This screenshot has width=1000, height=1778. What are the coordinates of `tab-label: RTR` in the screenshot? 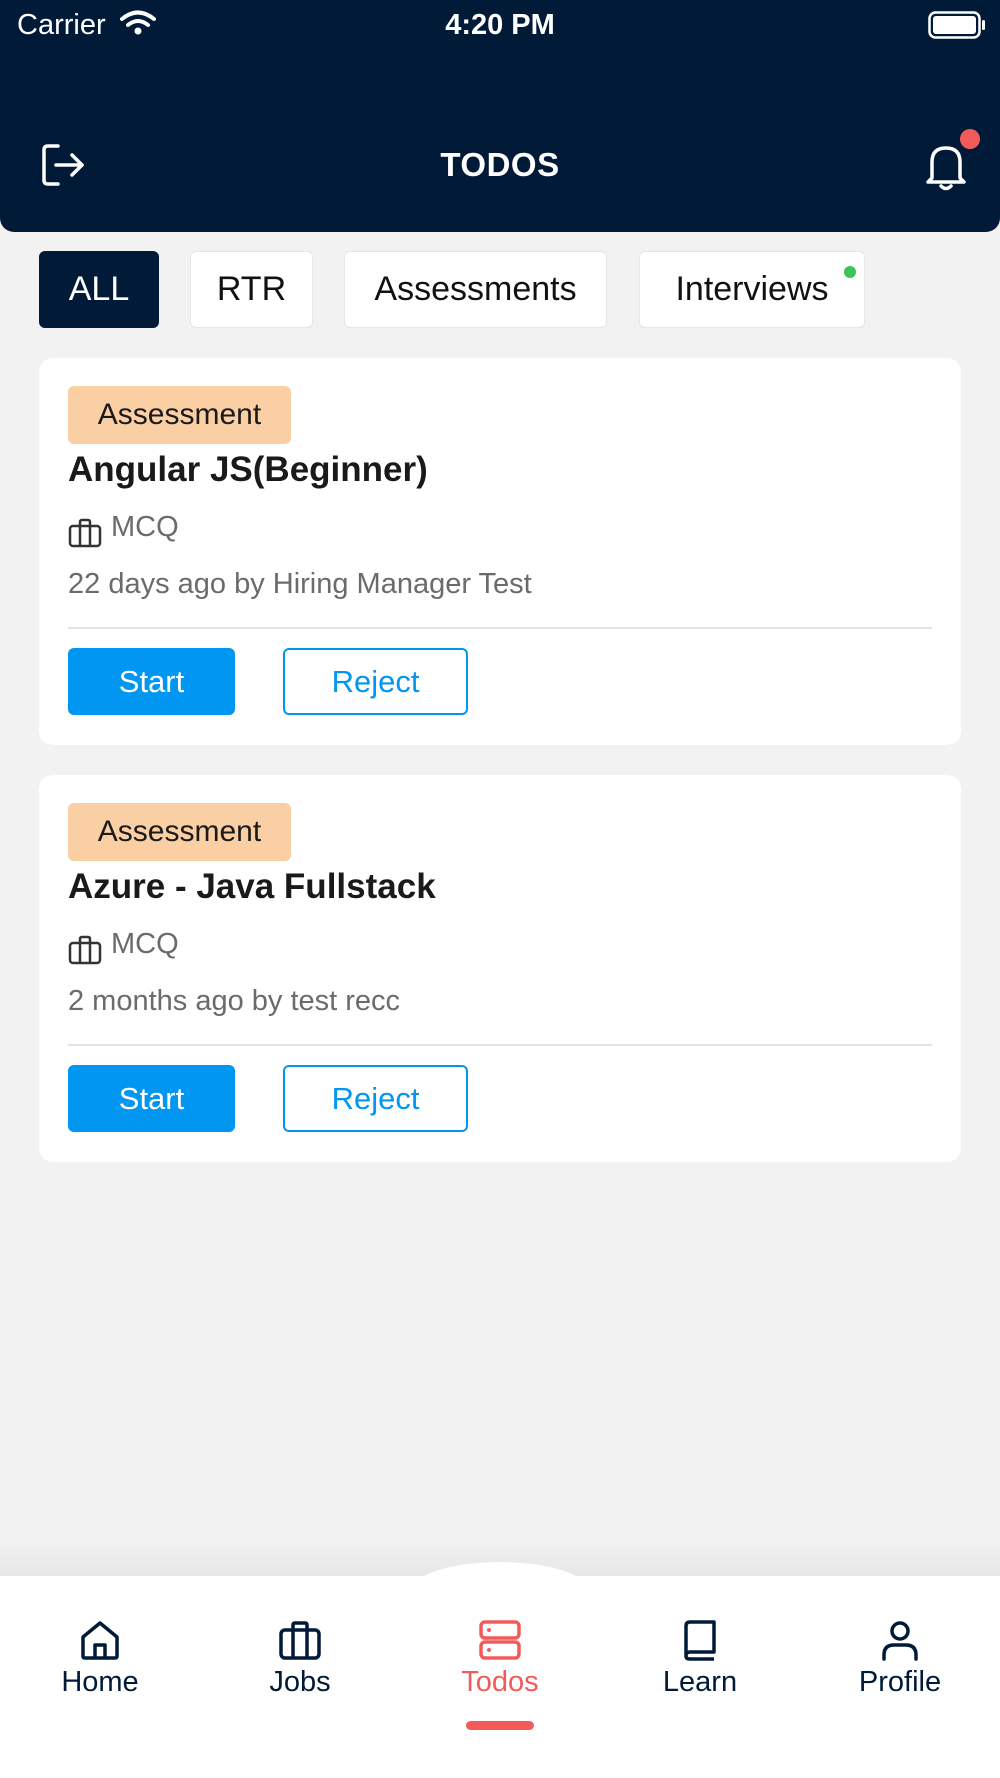 It's located at (251, 289).